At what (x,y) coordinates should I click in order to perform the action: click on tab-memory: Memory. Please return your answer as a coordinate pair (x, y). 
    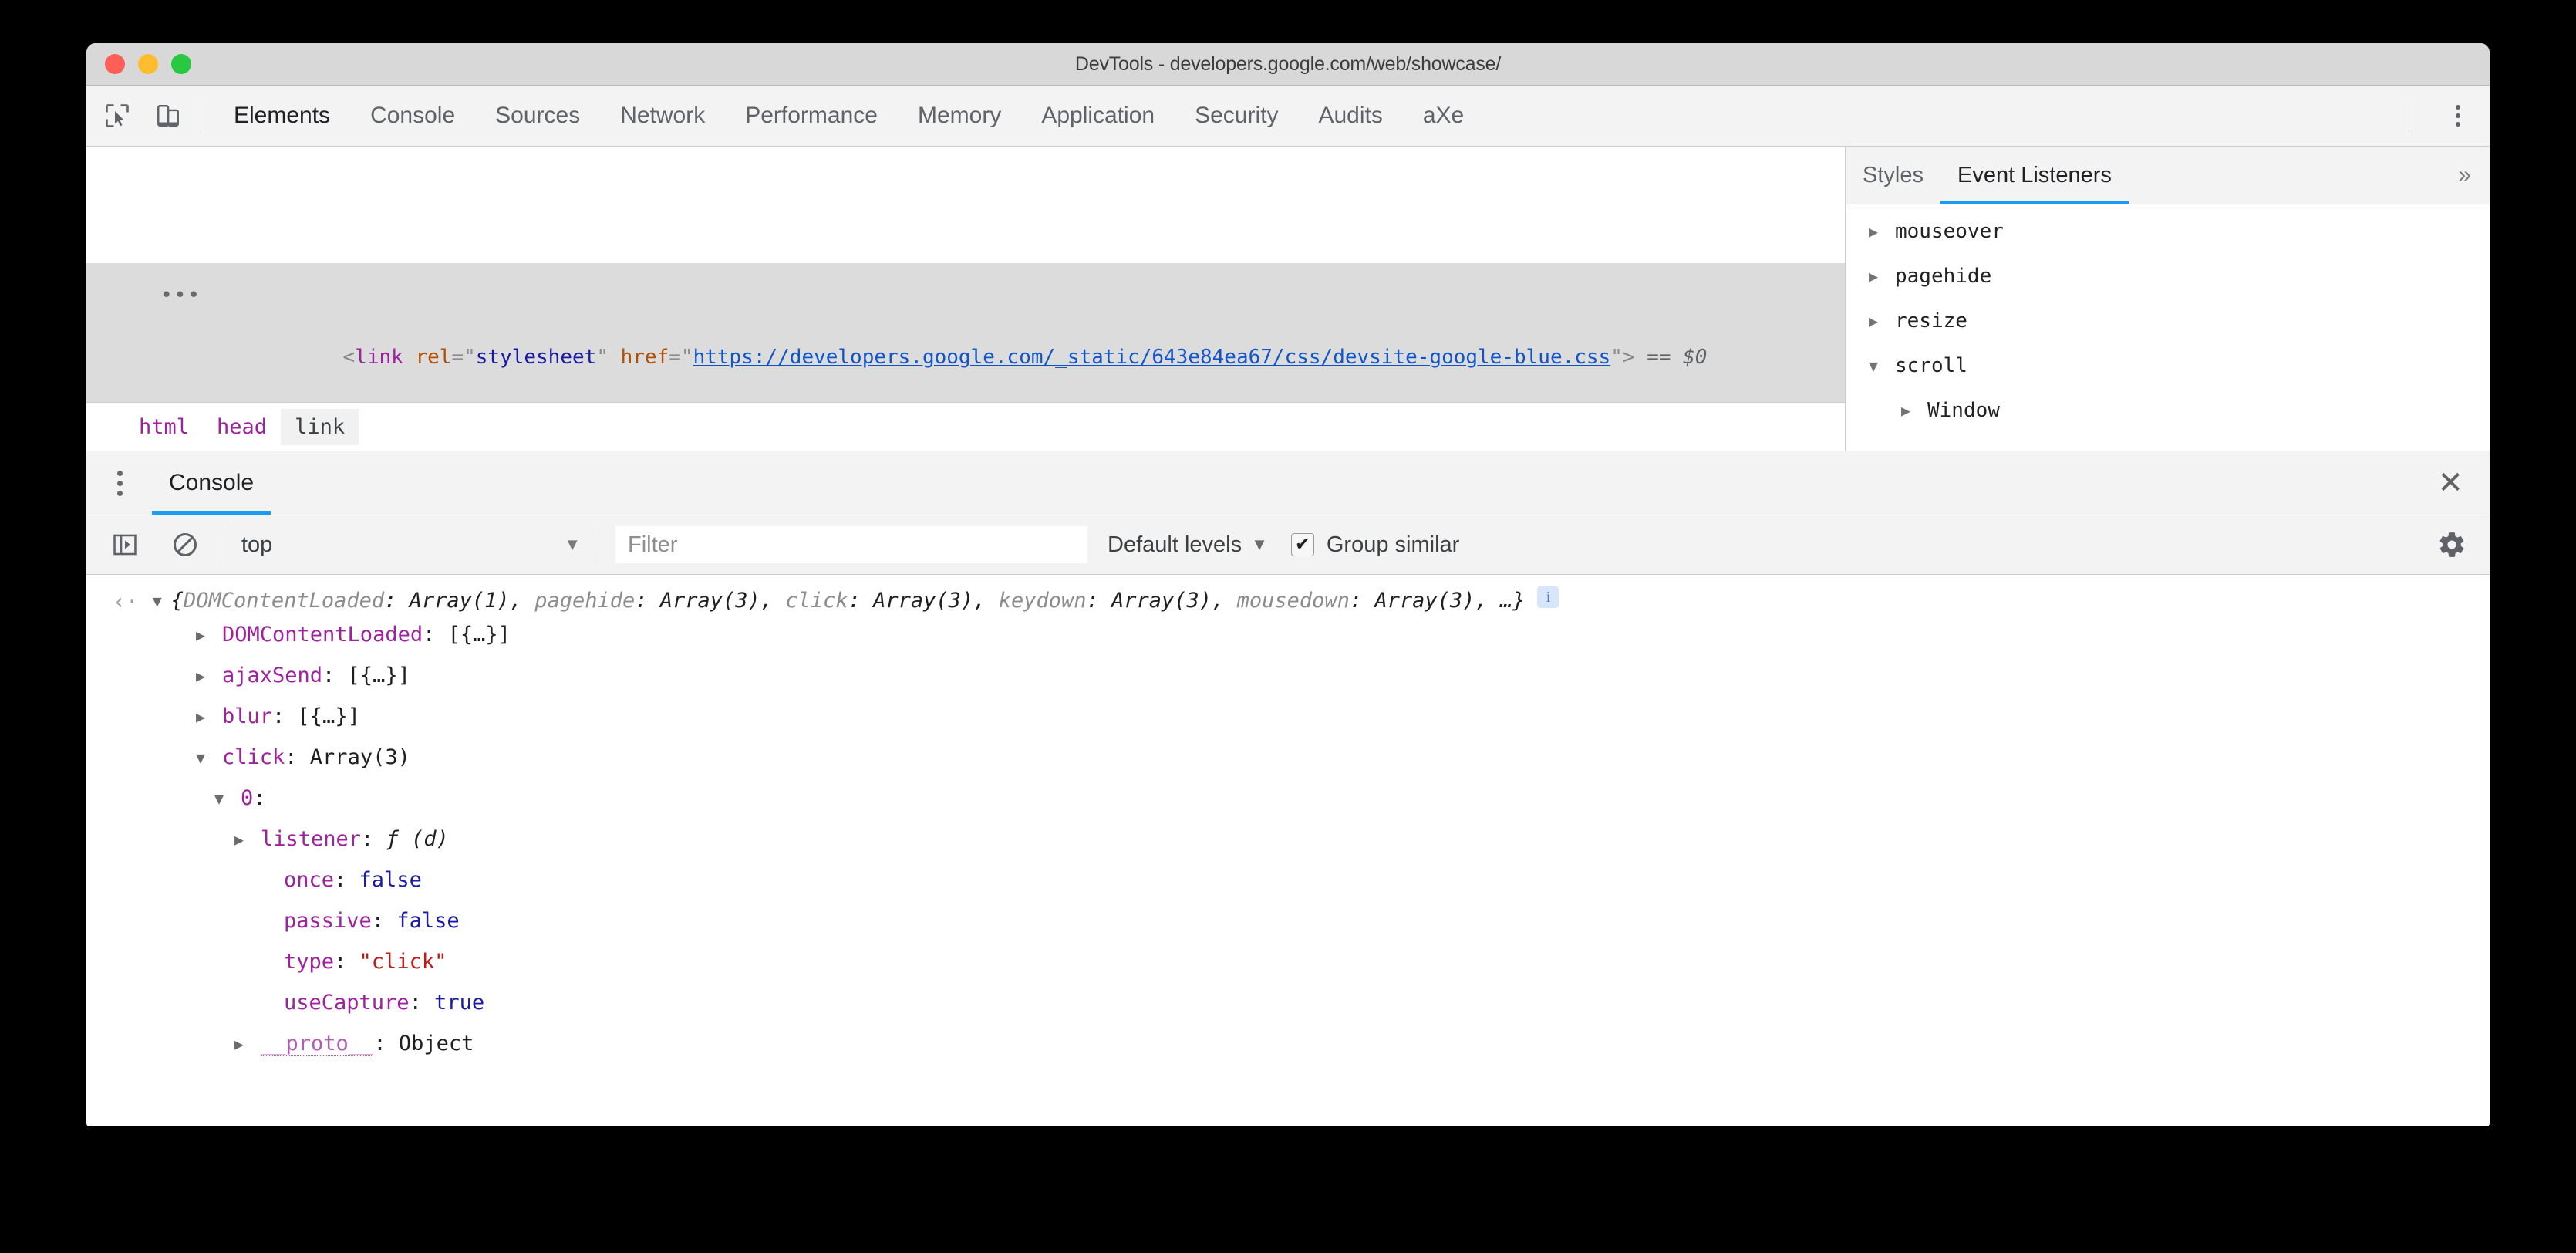
    Looking at the image, I should click on (959, 116).